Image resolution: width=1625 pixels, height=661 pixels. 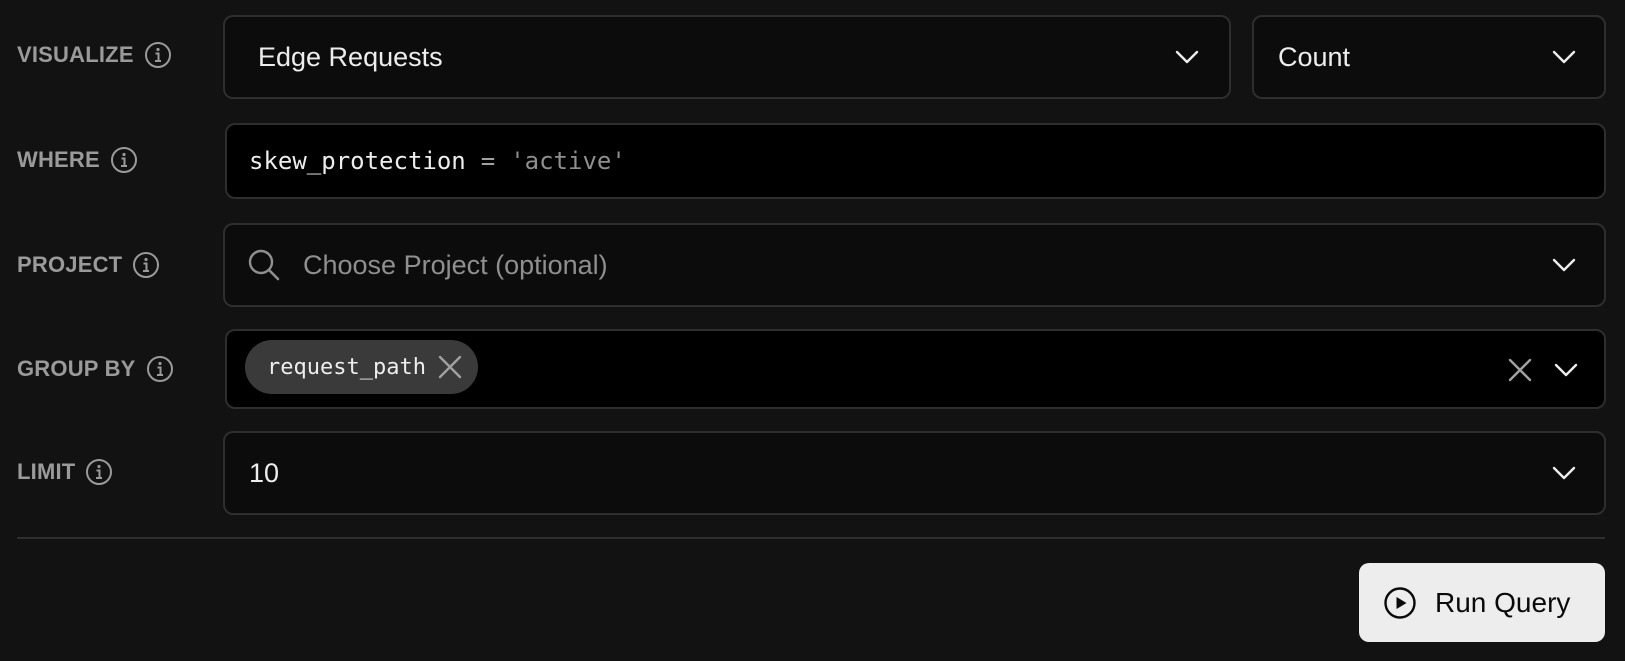 What do you see at coordinates (264, 265) in the screenshot?
I see `search-icon` at bounding box center [264, 265].